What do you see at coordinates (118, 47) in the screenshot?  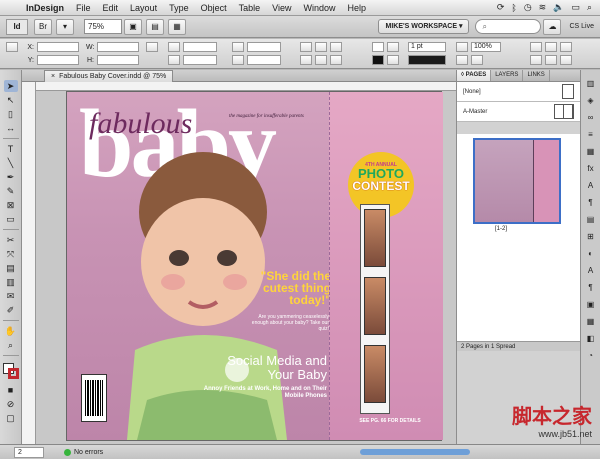 I see `width-field` at bounding box center [118, 47].